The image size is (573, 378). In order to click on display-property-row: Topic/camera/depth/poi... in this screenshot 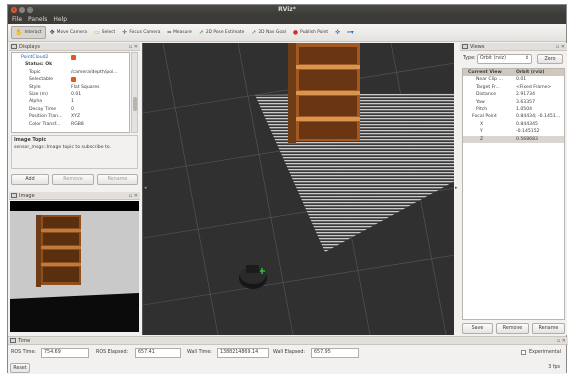, I will do `click(70, 72)`.